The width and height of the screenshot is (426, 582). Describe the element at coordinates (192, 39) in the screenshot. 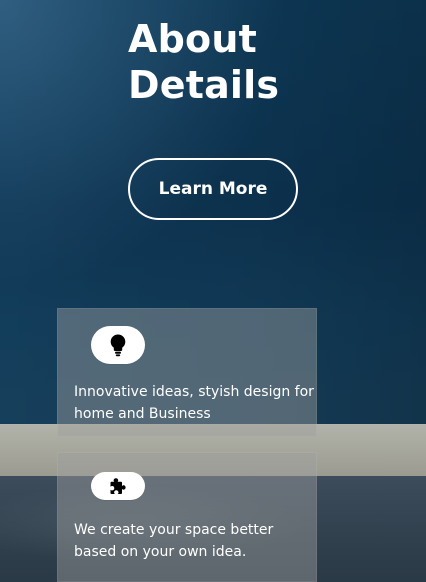

I see `title-line-1: About` at that location.